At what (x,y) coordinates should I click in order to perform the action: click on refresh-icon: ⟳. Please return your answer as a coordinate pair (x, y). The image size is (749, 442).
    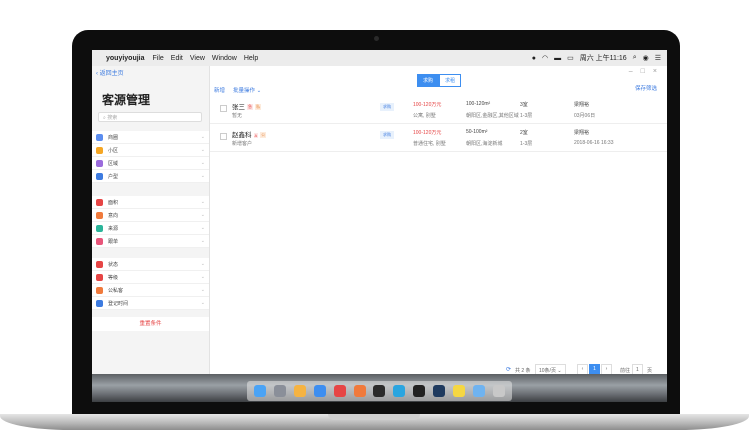
    Looking at the image, I should click on (508, 369).